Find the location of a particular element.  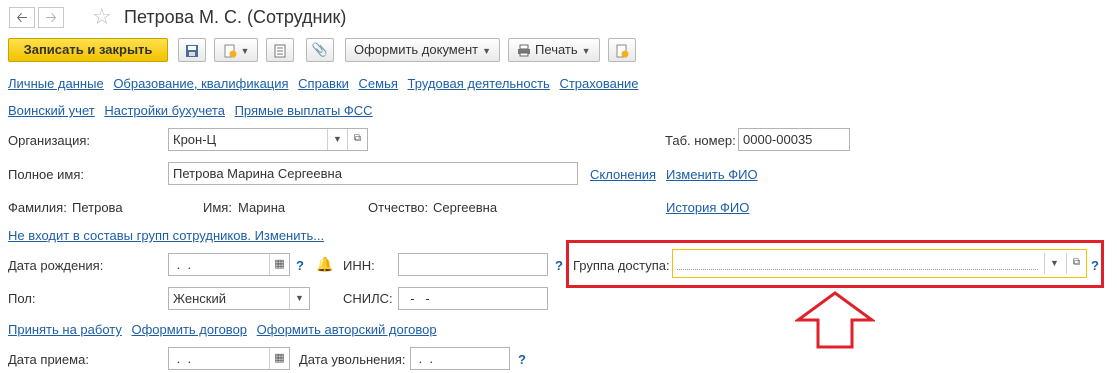

birth-date-input: . . ▦ is located at coordinates (229, 264).